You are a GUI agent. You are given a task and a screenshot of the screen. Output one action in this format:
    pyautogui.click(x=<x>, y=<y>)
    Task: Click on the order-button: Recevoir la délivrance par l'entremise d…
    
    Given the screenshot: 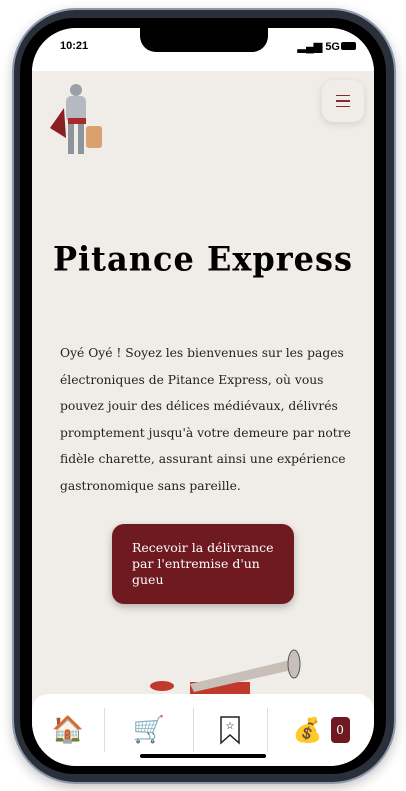 What is the action you would take?
    pyautogui.click(x=203, y=564)
    